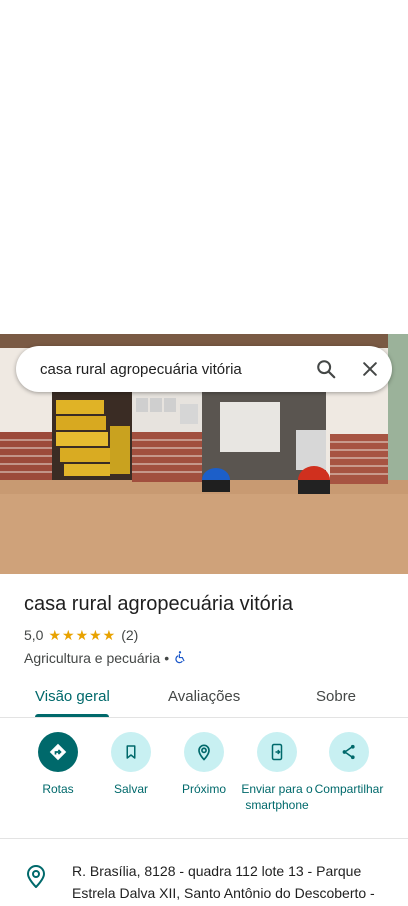  I want to click on search-icon, so click(326, 369).